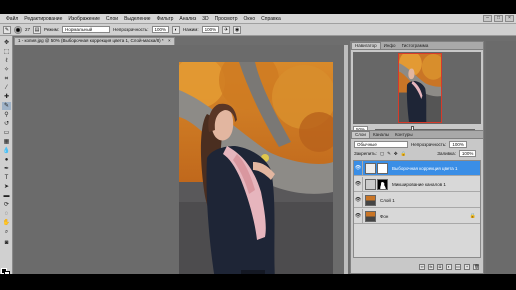 Image resolution: width=516 pixels, height=290 pixels. I want to click on menu-analysis: Анализ, so click(187, 19).